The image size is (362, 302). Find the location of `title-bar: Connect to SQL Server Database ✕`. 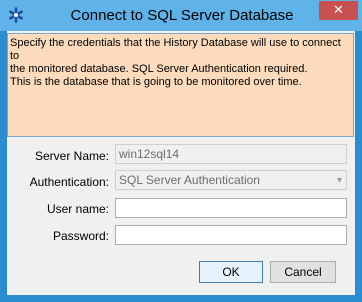

title-bar: Connect to SQL Server Database ✕ is located at coordinates (181, 15).